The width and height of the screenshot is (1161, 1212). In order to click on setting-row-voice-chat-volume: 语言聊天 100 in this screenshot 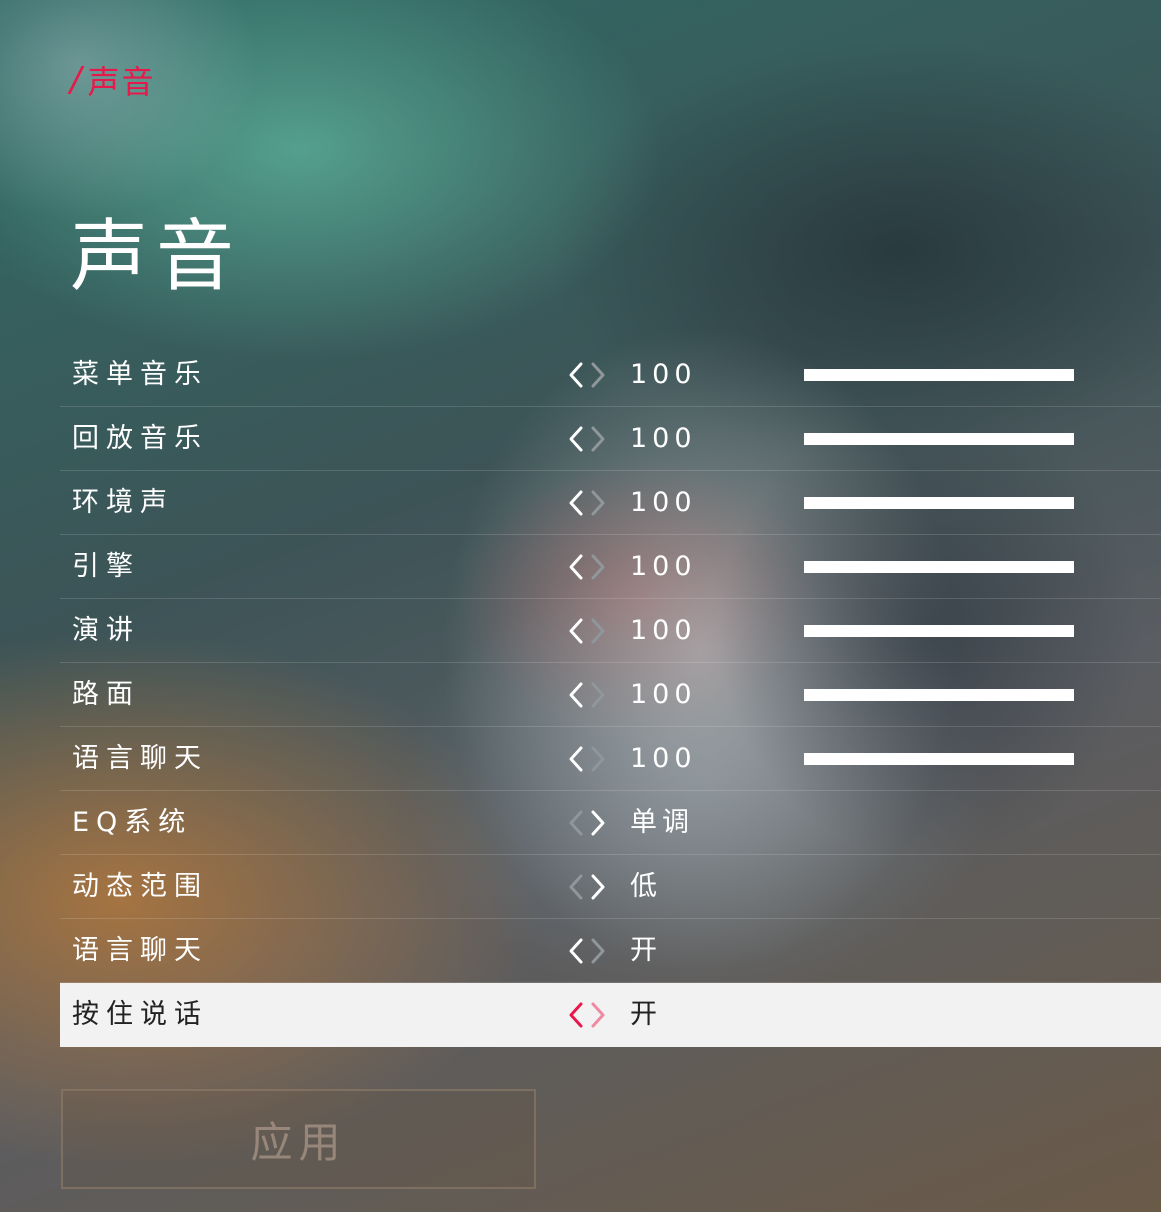, I will do `click(610, 759)`.